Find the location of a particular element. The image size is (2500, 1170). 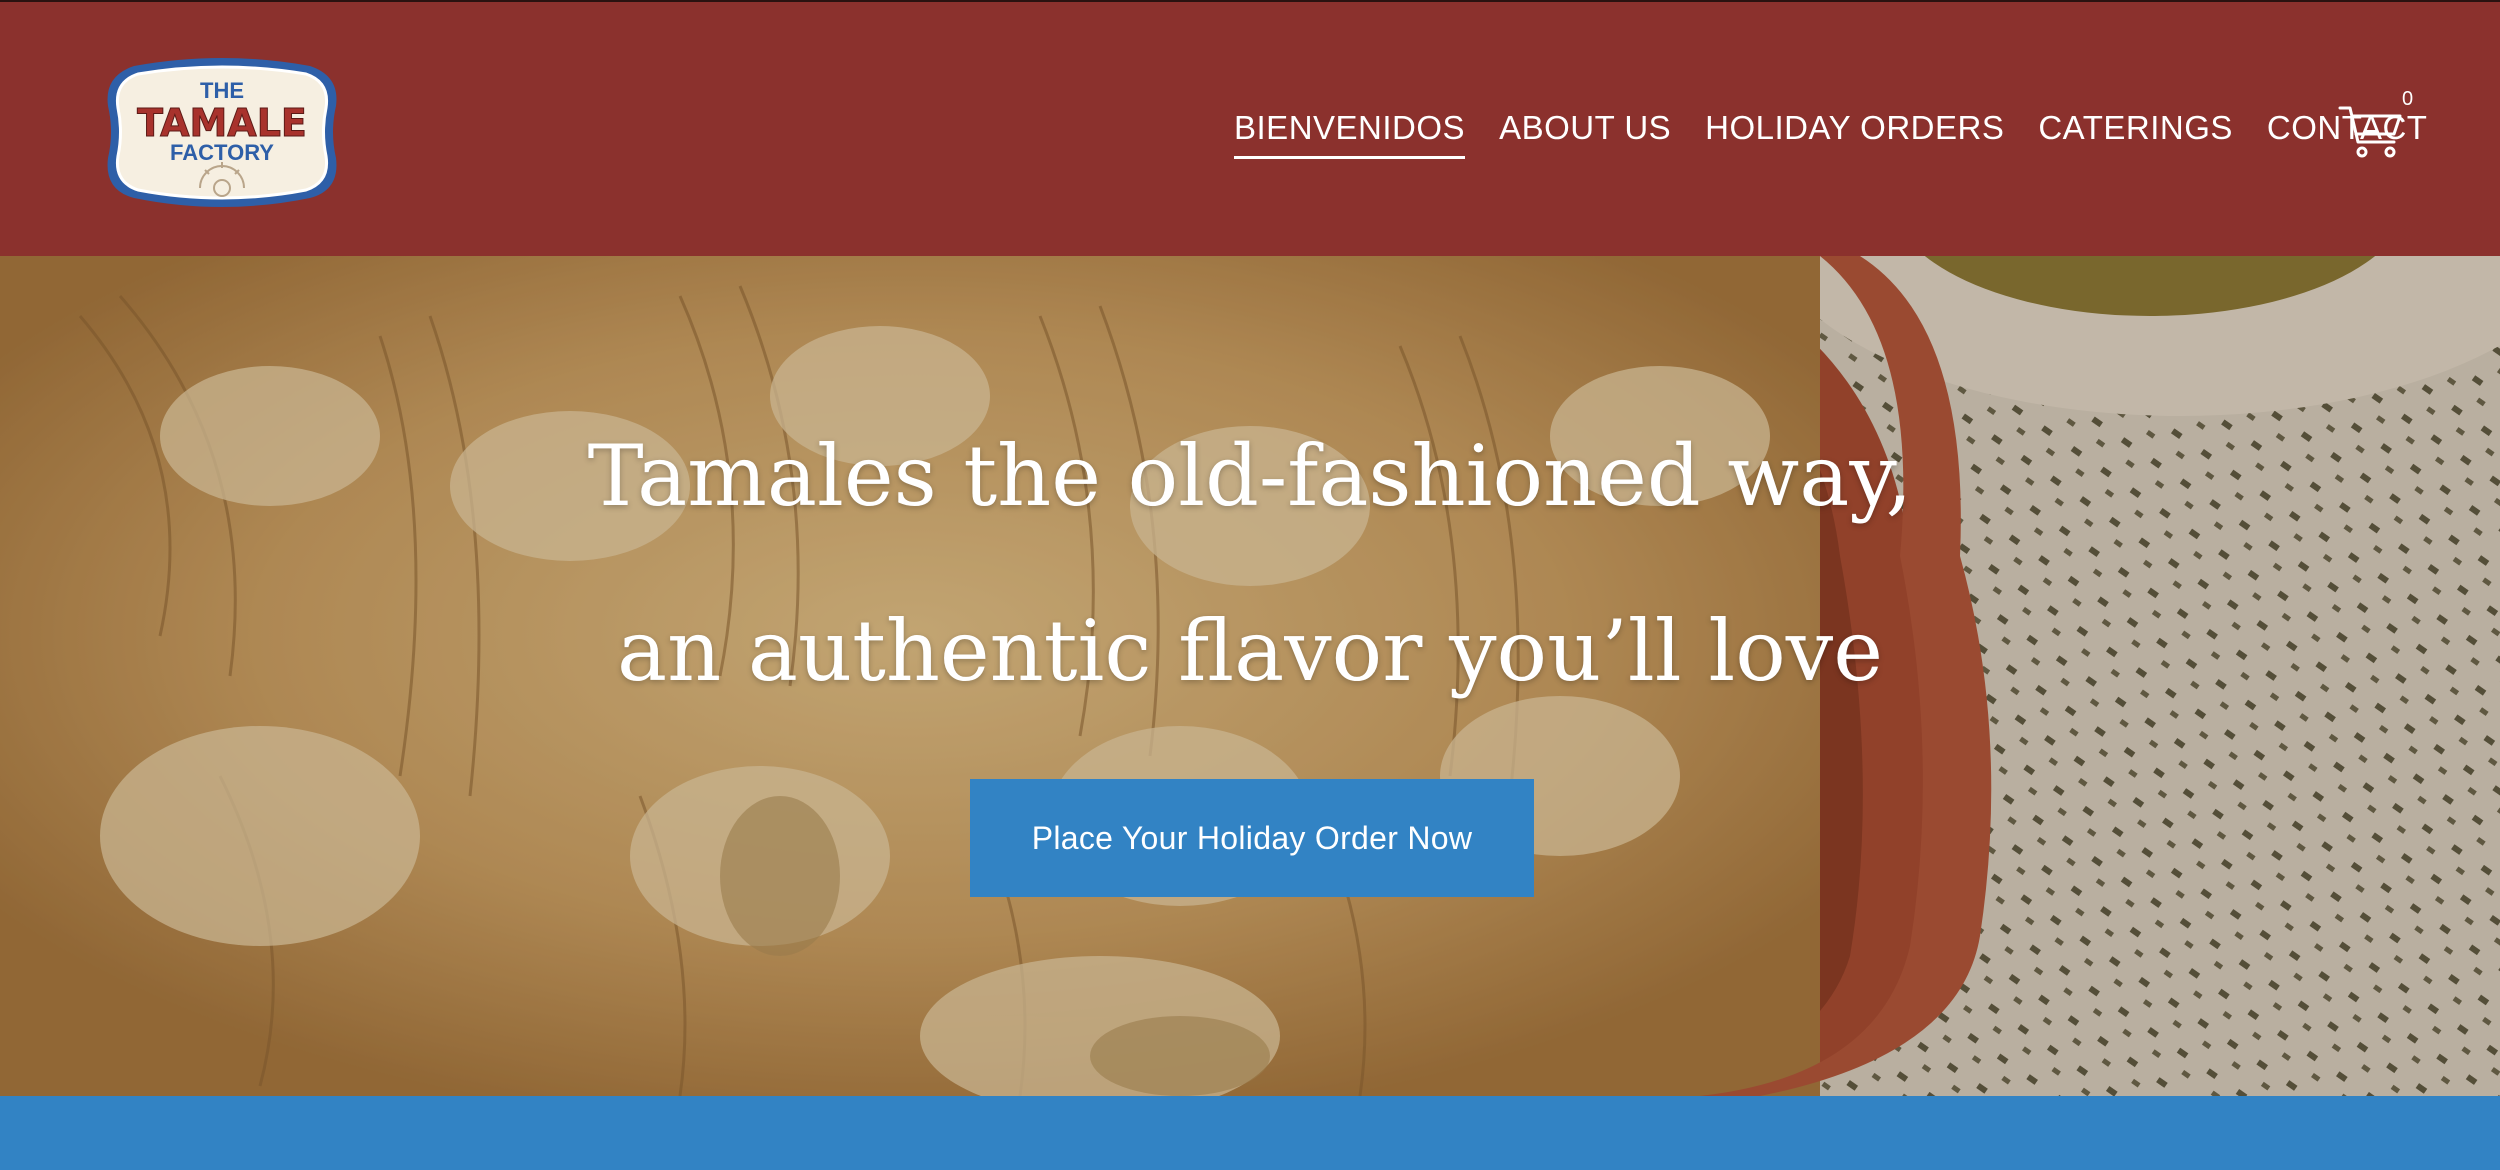

blue-section-band is located at coordinates (1250, 1133).